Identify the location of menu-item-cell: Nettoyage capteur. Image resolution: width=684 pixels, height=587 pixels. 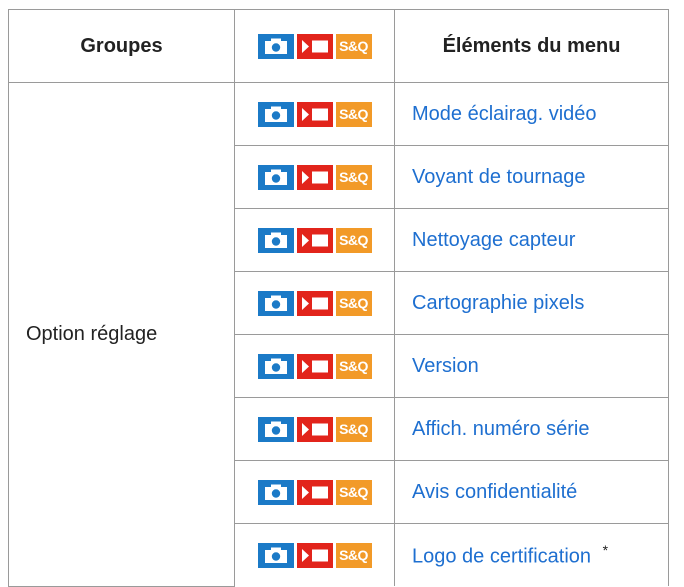
(531, 240).